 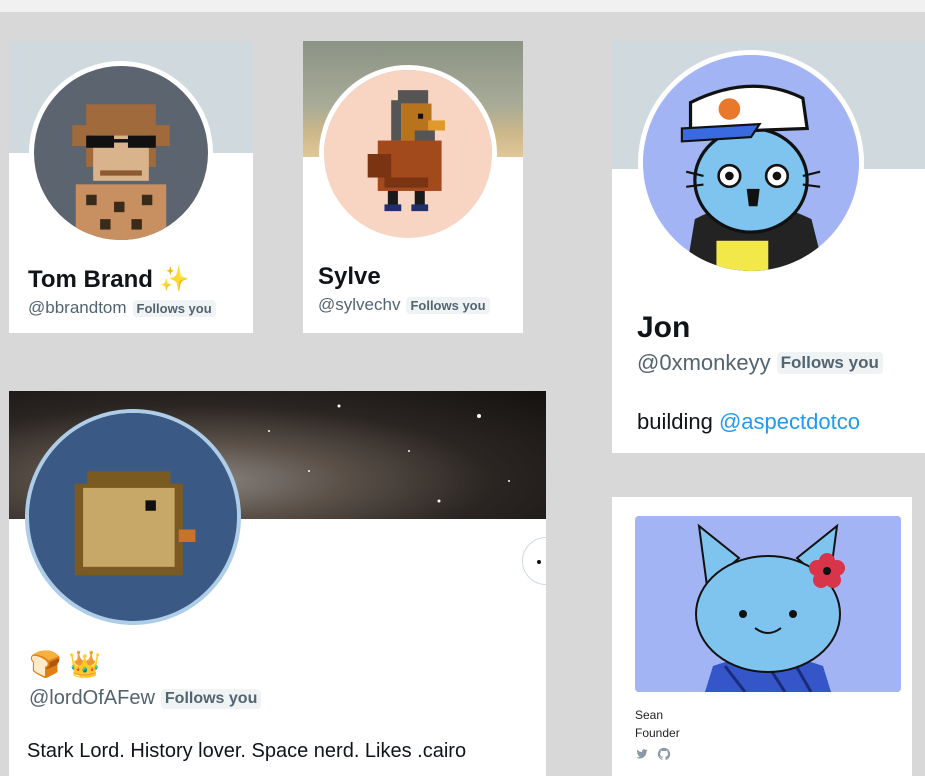 I want to click on display-name-jon: Jon, so click(x=663, y=328).